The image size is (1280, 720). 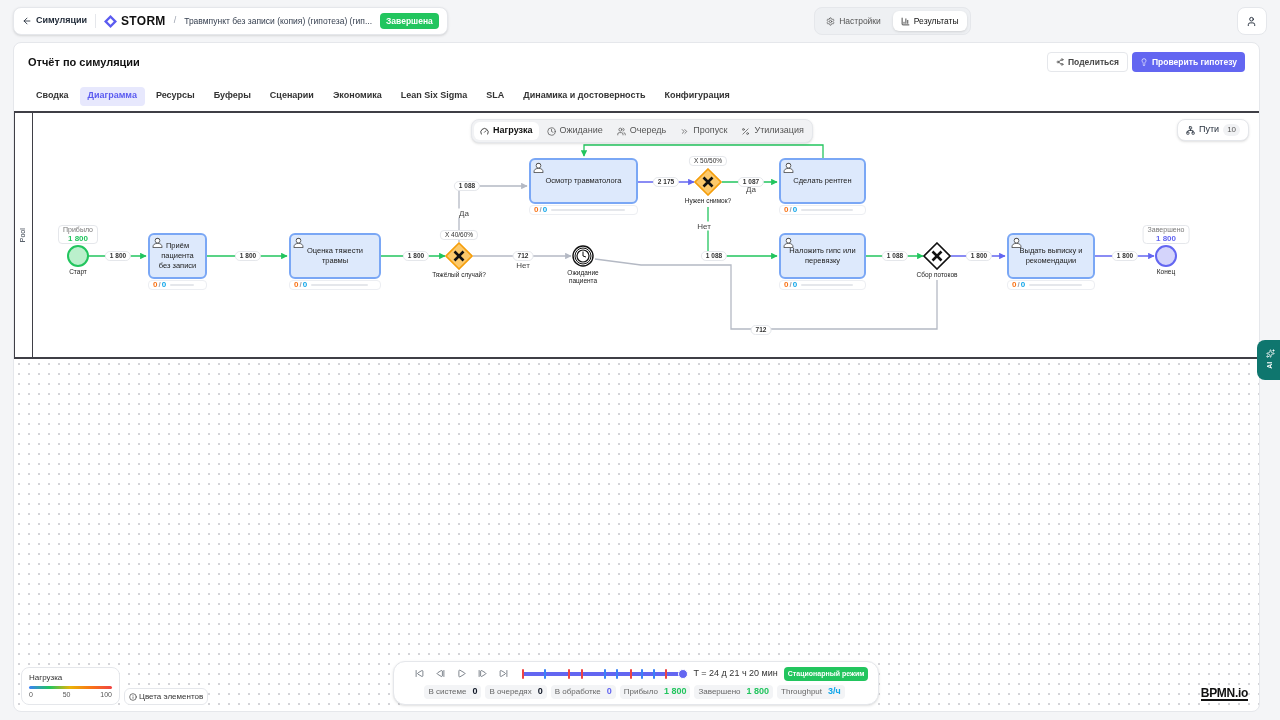 I want to click on stat-label: Прибыло, so click(x=640, y=692).